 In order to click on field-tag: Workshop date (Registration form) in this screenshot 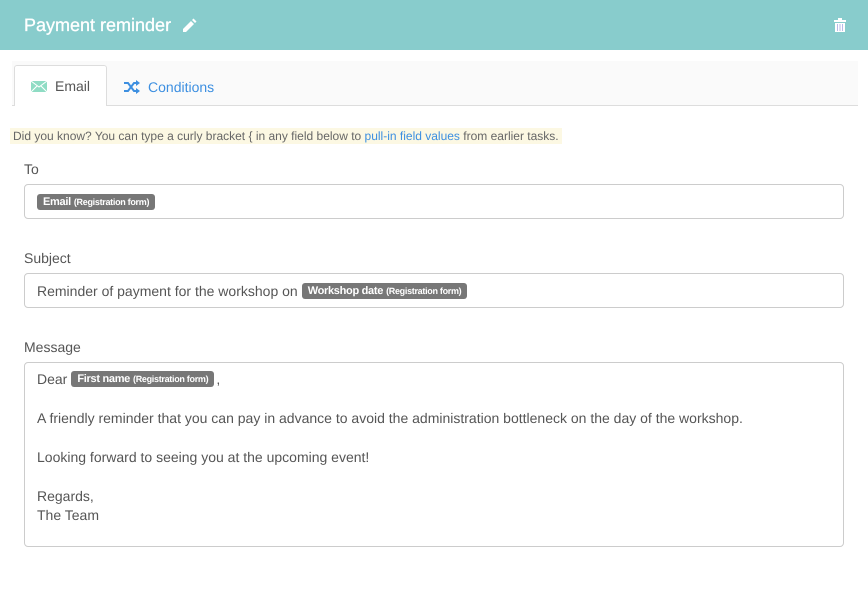, I will do `click(385, 290)`.